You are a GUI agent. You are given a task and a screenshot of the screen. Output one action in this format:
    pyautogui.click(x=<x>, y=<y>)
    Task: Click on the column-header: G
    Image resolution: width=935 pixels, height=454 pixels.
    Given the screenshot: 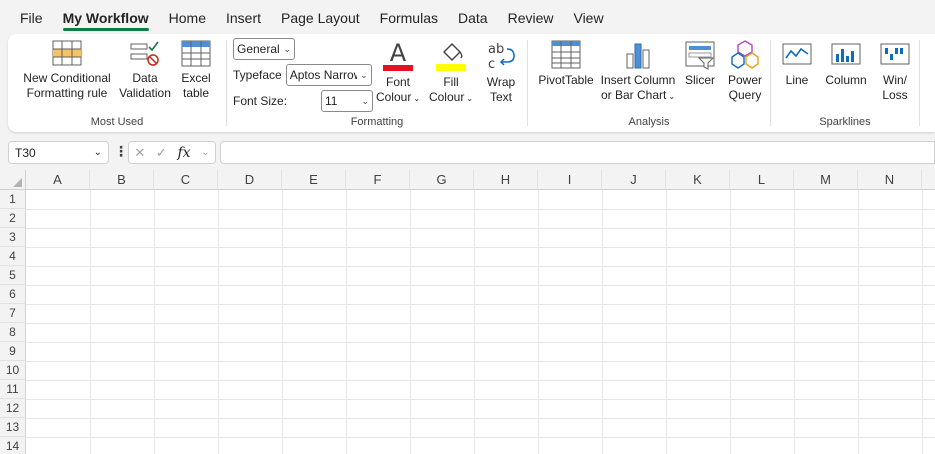 What is the action you would take?
    pyautogui.click(x=442, y=180)
    